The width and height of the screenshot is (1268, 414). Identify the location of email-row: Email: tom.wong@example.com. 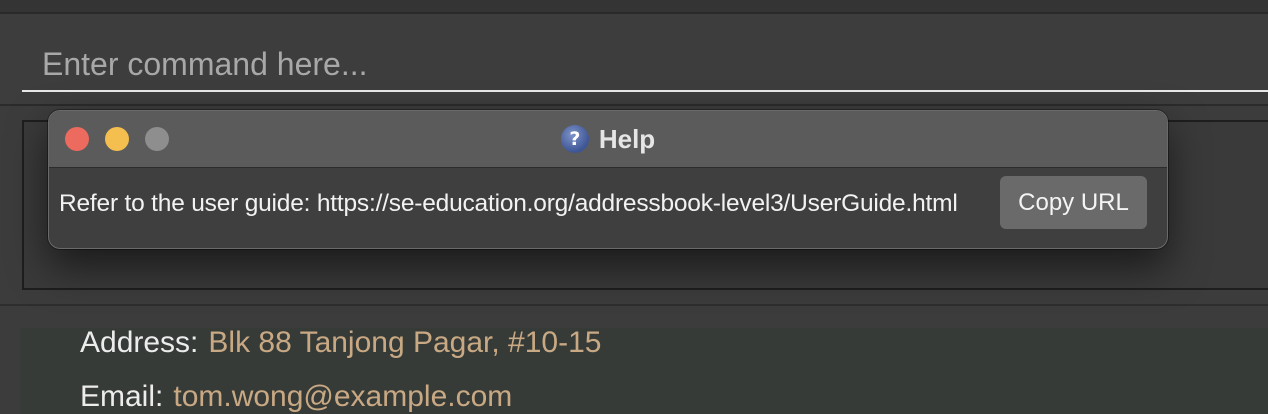
(296, 397).